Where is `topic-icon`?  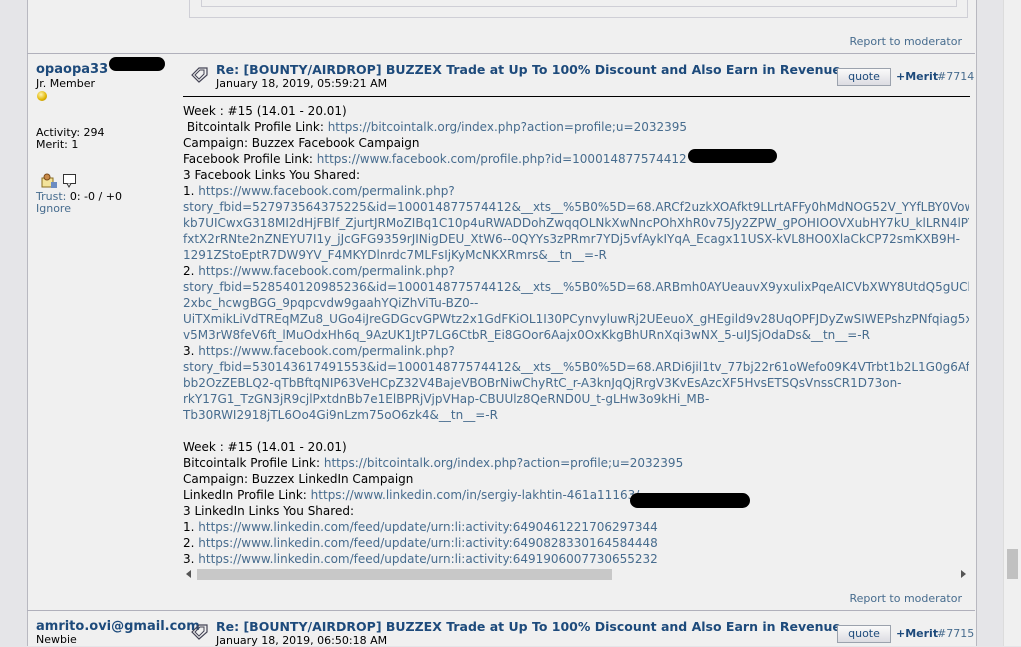 topic-icon is located at coordinates (199, 75).